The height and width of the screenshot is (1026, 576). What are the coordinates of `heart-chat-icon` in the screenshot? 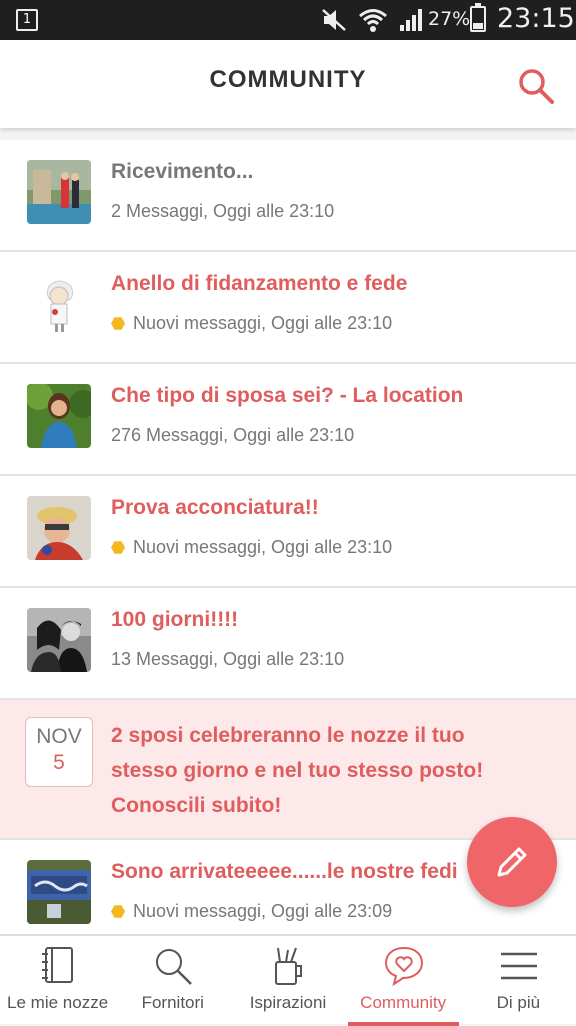 It's located at (403, 966).